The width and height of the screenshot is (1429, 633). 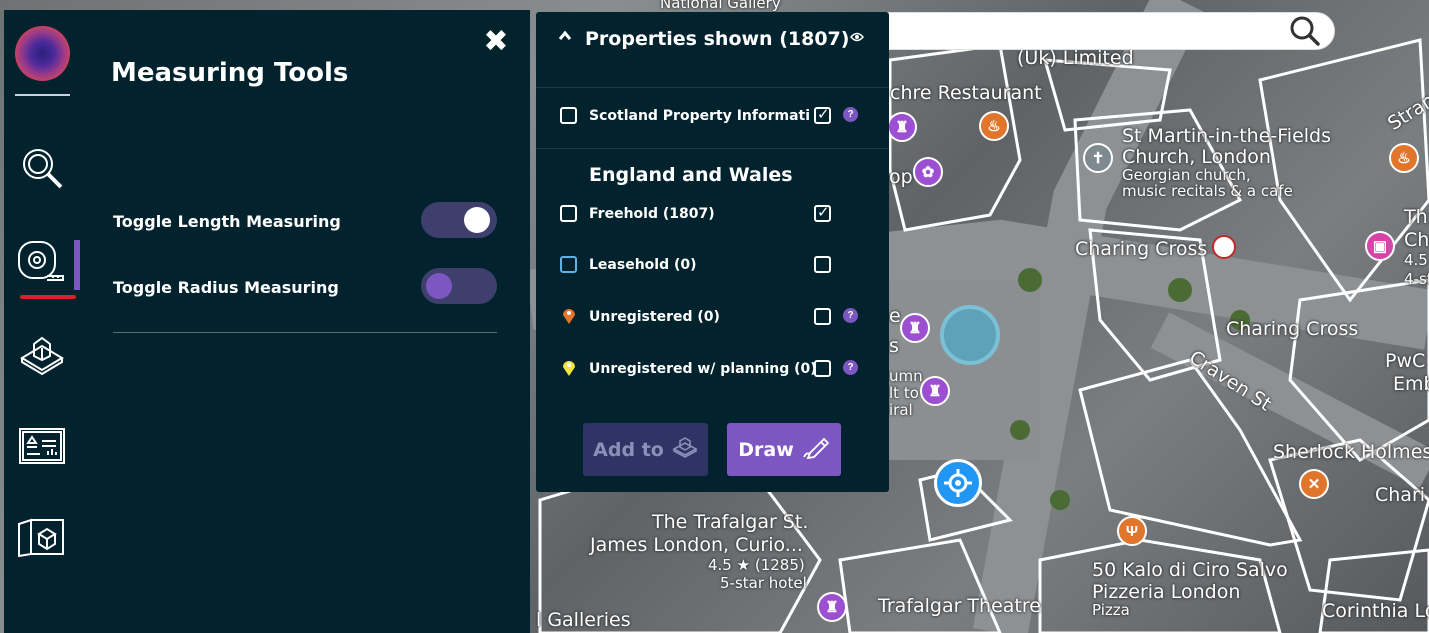 I want to click on leasehold-label: Leasehold (0), so click(x=643, y=265).